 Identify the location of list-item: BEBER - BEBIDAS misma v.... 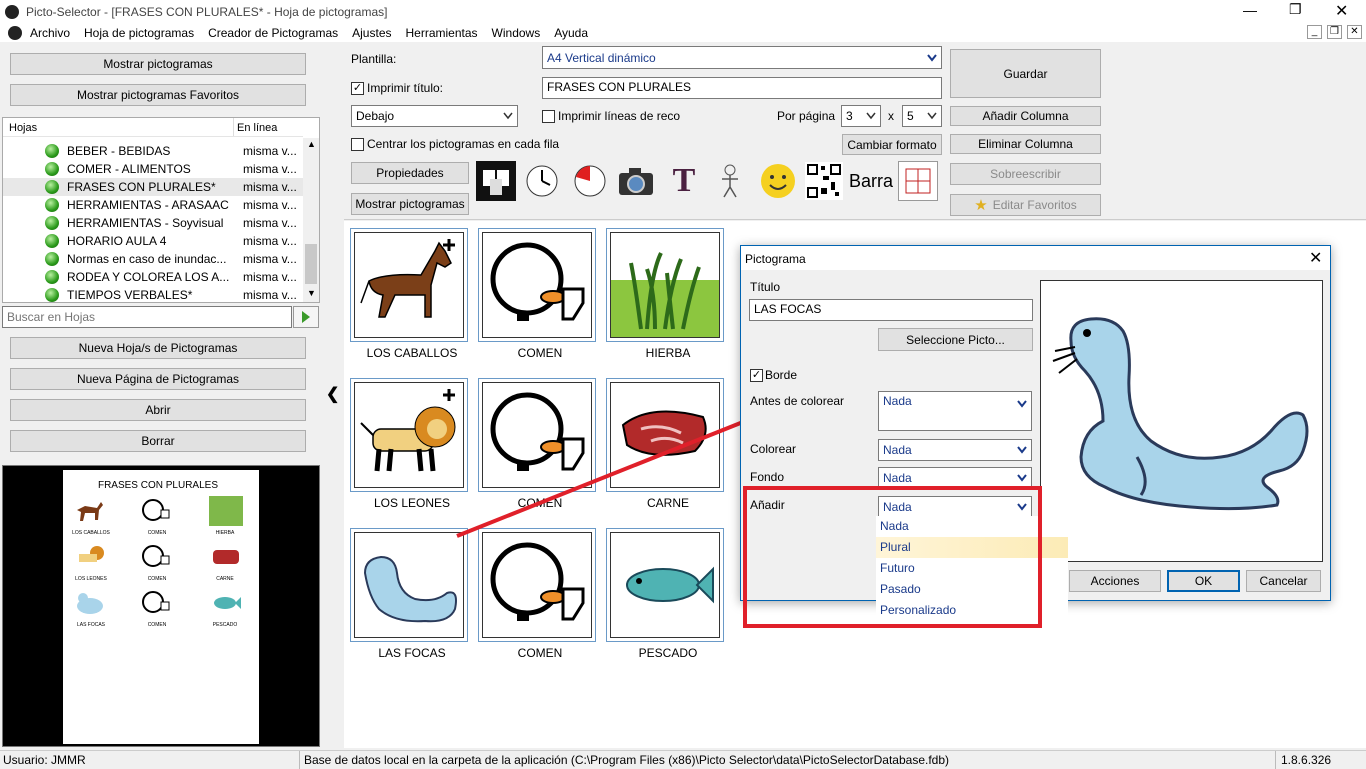
(153, 151).